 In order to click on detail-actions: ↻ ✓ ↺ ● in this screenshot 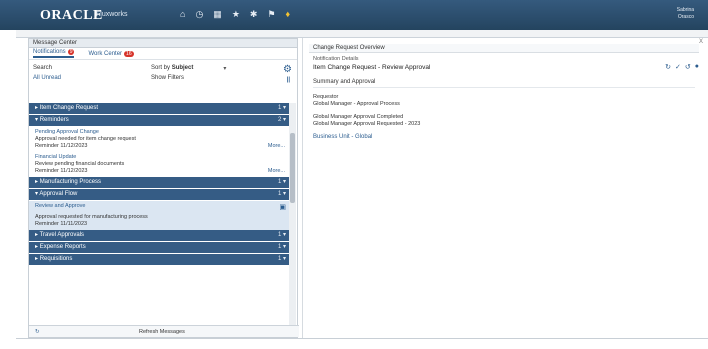, I will do `click(682, 67)`.